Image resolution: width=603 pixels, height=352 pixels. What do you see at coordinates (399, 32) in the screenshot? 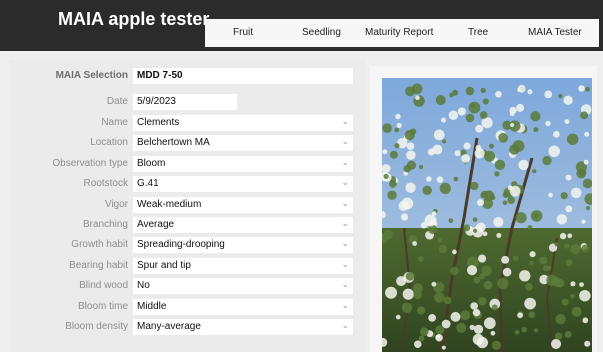
I see `tab-maturity-report: Maturity Report` at bounding box center [399, 32].